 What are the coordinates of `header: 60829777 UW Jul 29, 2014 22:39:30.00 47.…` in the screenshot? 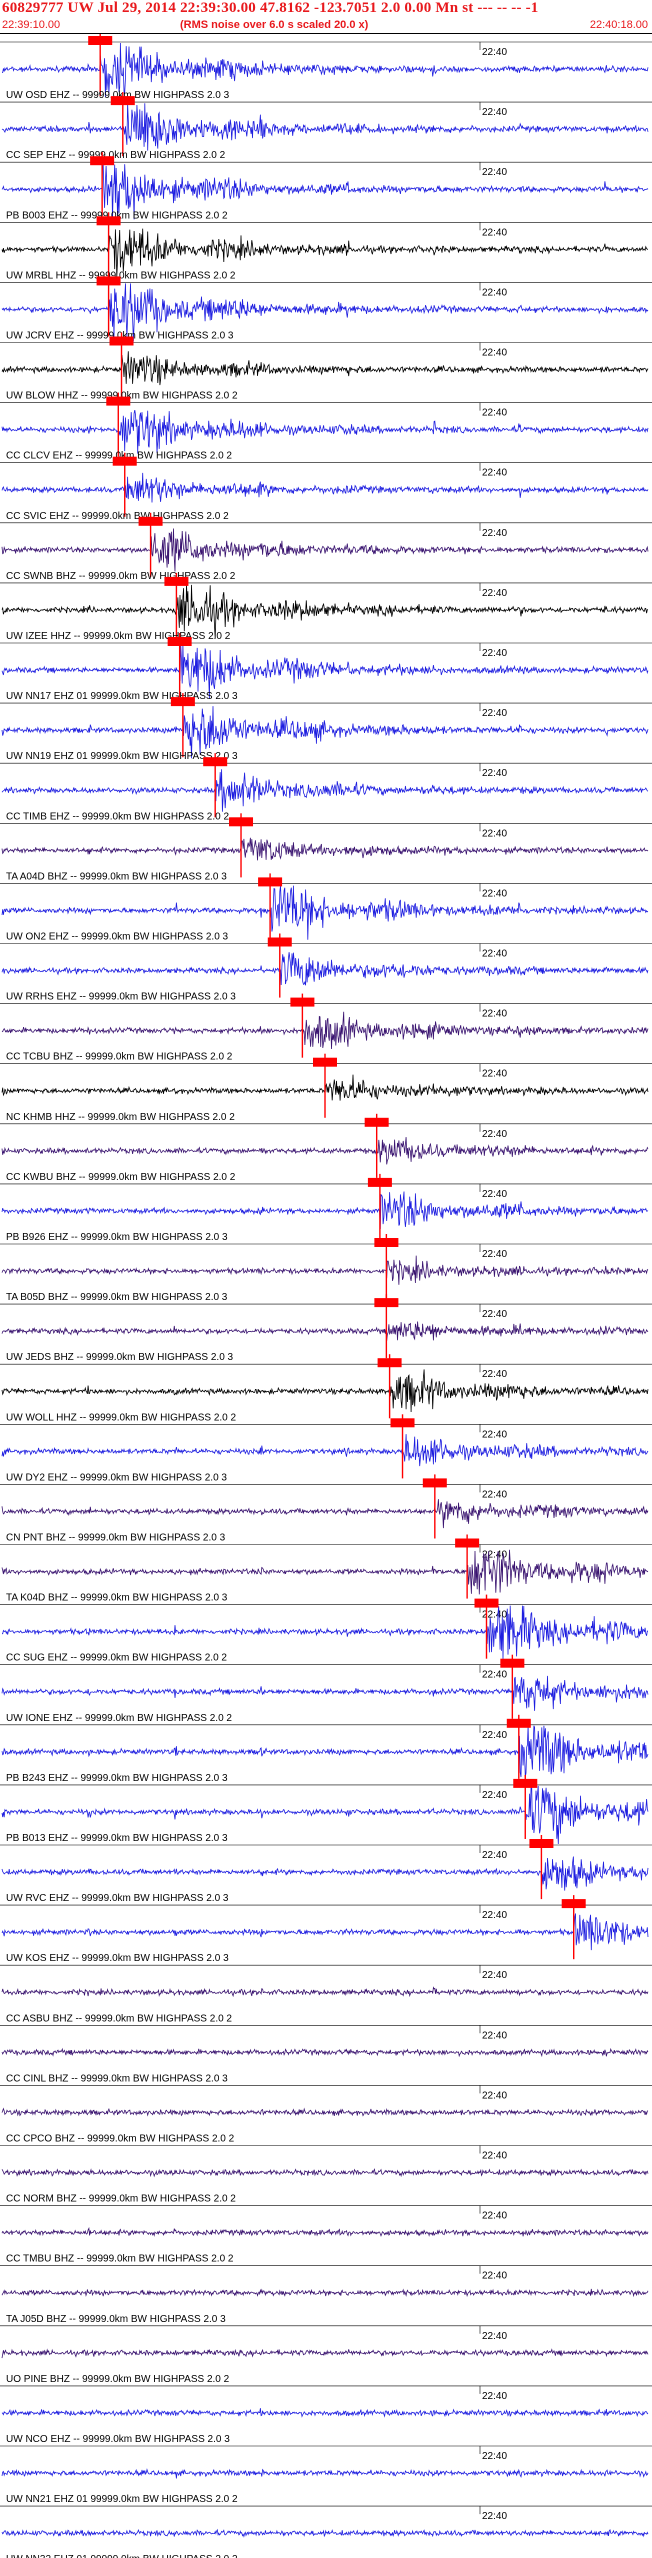 It's located at (326, 17).